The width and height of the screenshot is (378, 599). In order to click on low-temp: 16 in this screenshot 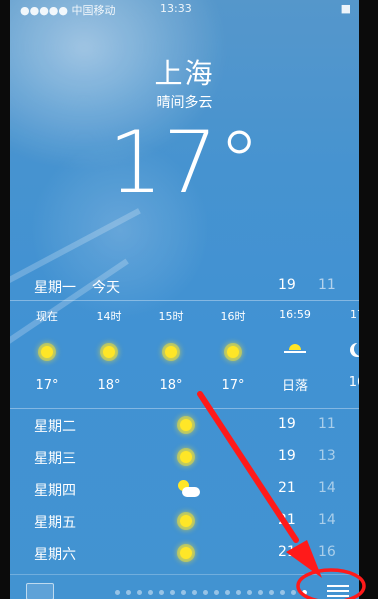, I will do `click(327, 552)`.